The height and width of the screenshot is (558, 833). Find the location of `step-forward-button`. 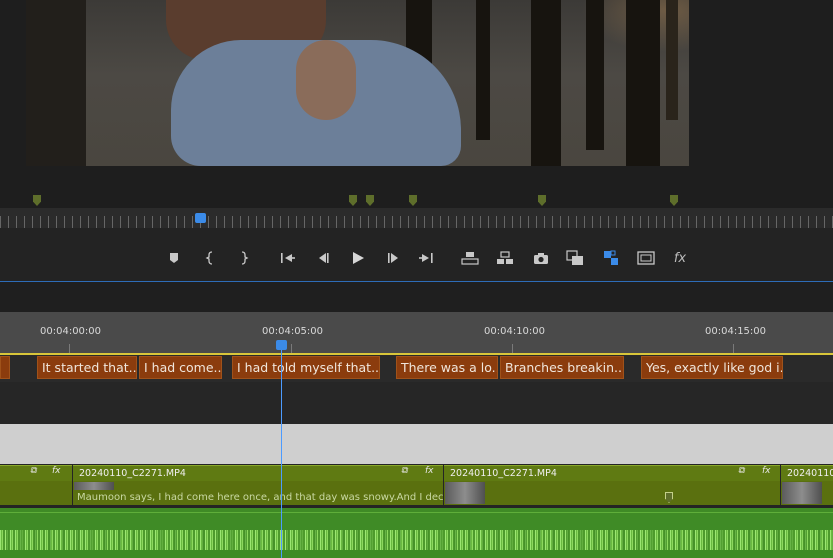

step-forward-button is located at coordinates (394, 258).